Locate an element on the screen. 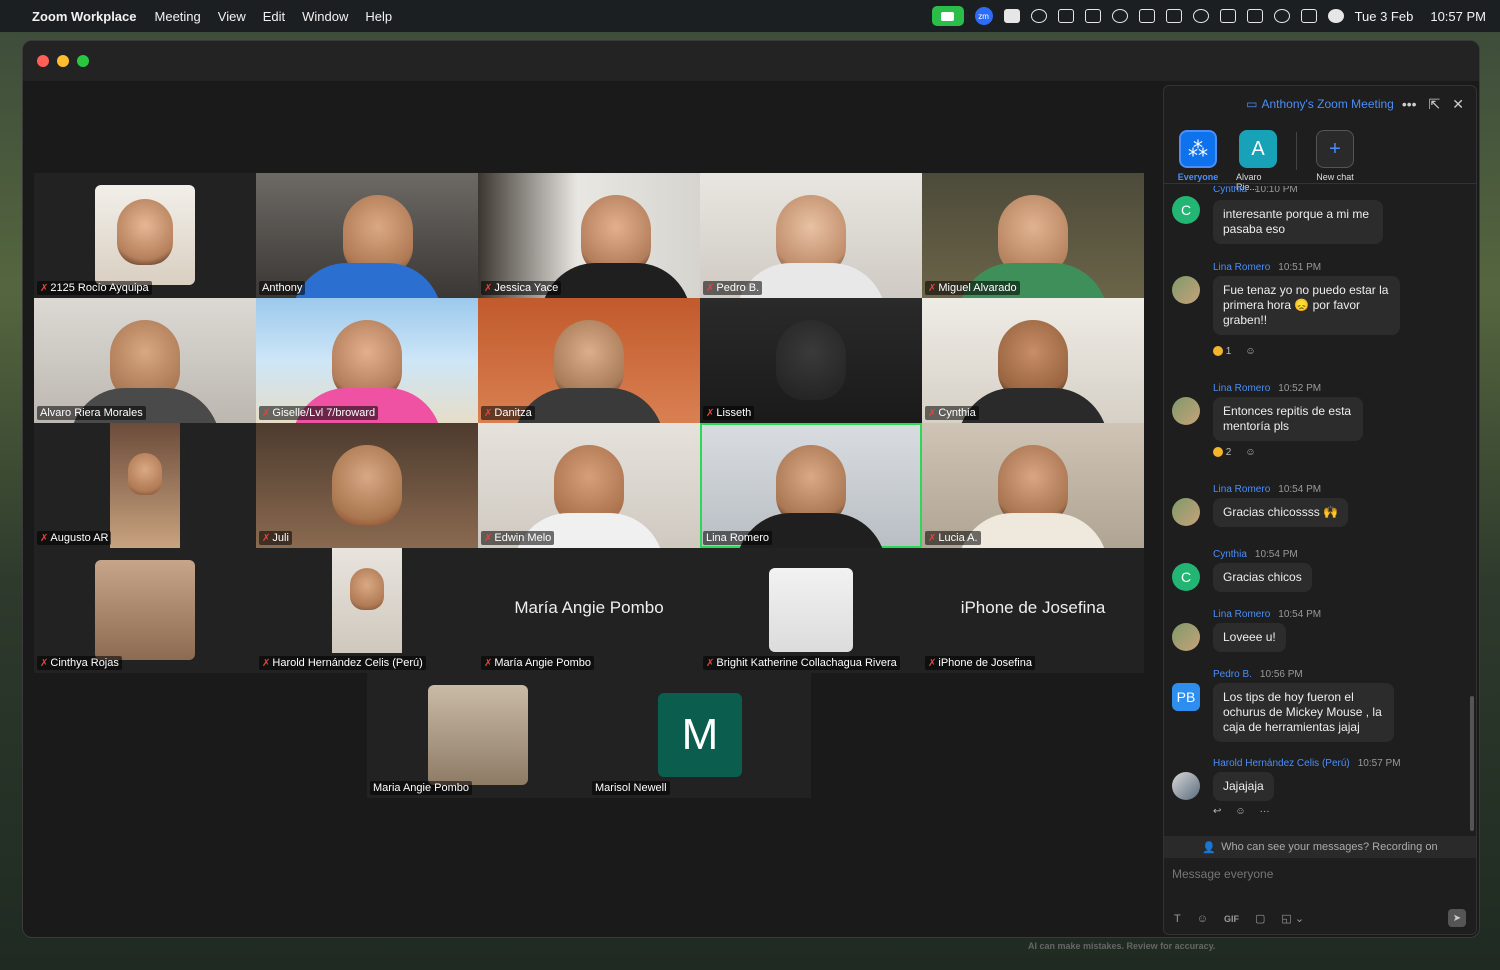 The image size is (1500, 970). video-tile: María Angie Pombo ✗ María Angie Pombo is located at coordinates (589, 610).